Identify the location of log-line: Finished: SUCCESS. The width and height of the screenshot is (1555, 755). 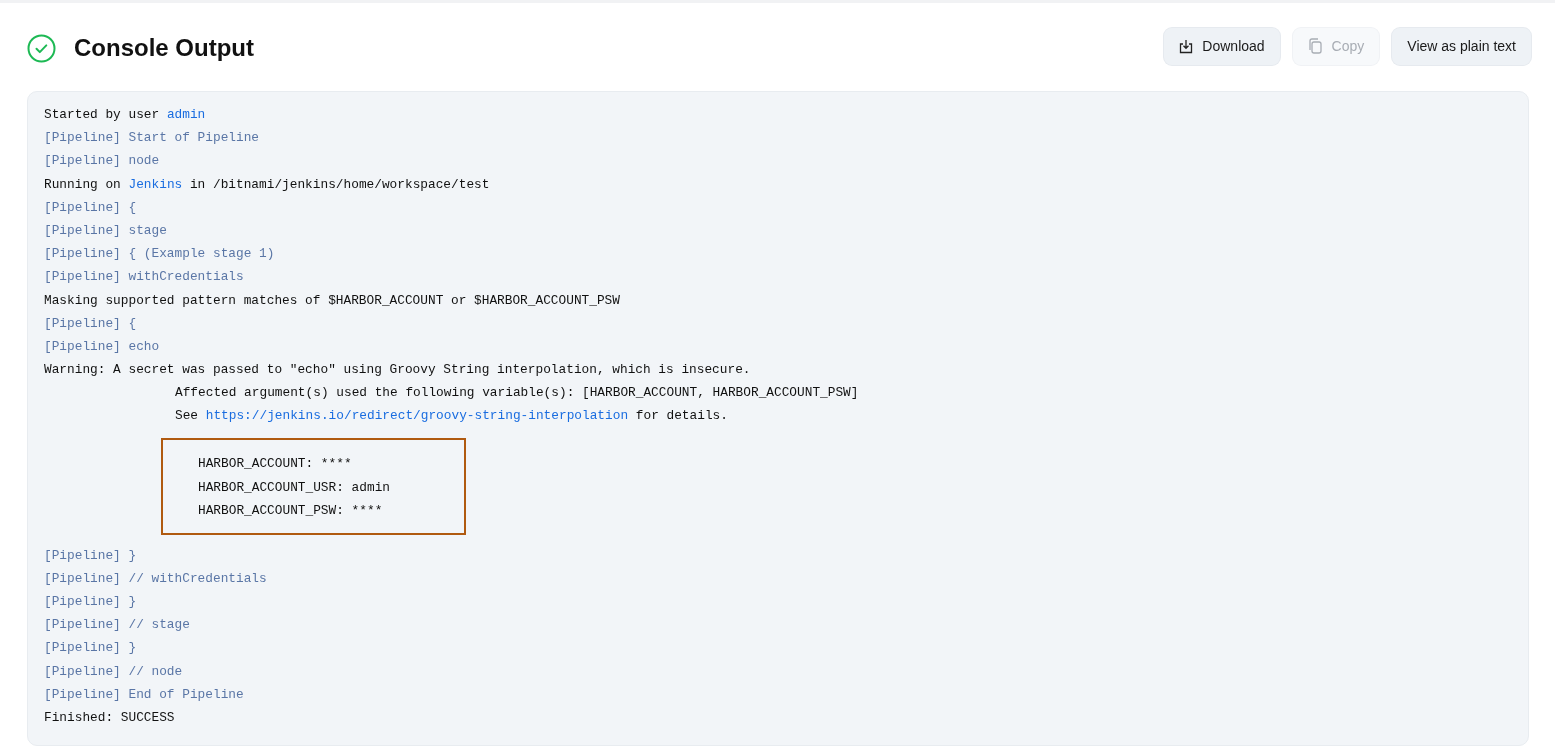
(109, 717).